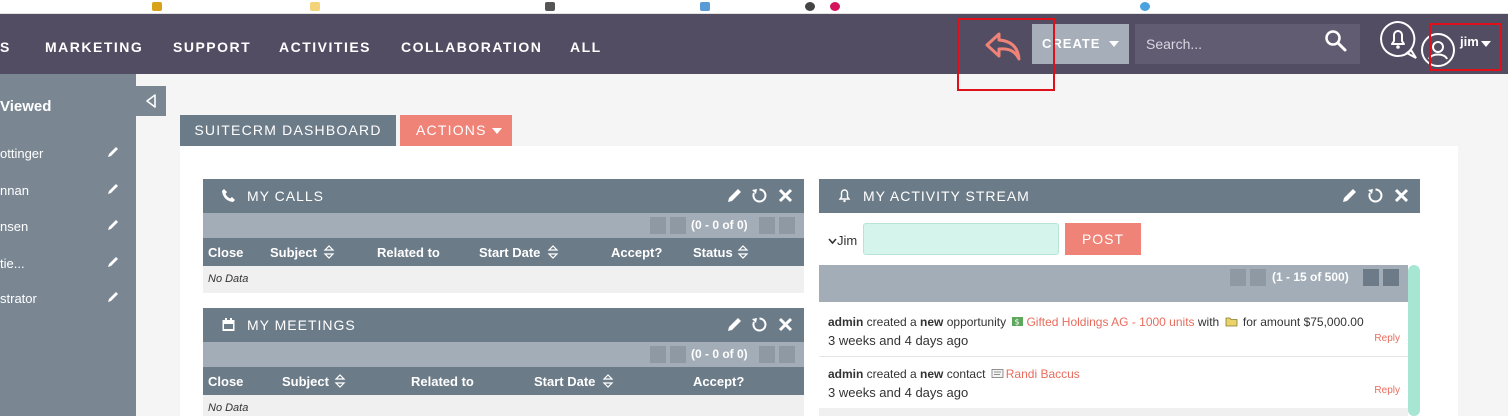 The image size is (1508, 416). I want to click on sidebar-recent-item: strator, so click(68, 299).